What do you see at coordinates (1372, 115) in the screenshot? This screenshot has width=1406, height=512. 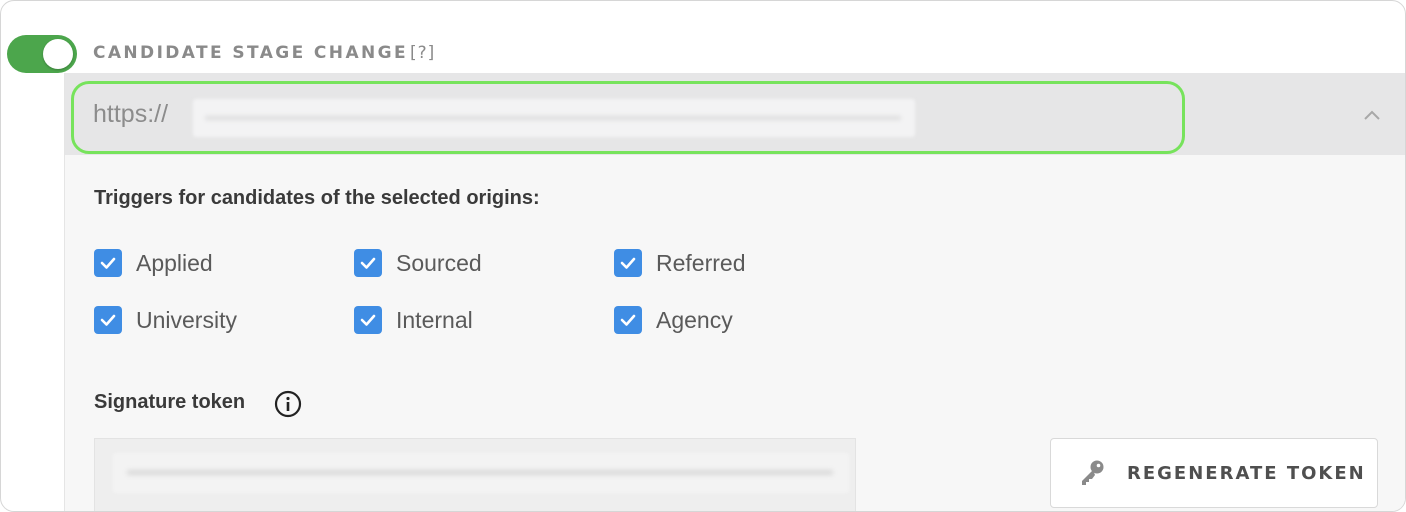 I see `chevron-up-icon` at bounding box center [1372, 115].